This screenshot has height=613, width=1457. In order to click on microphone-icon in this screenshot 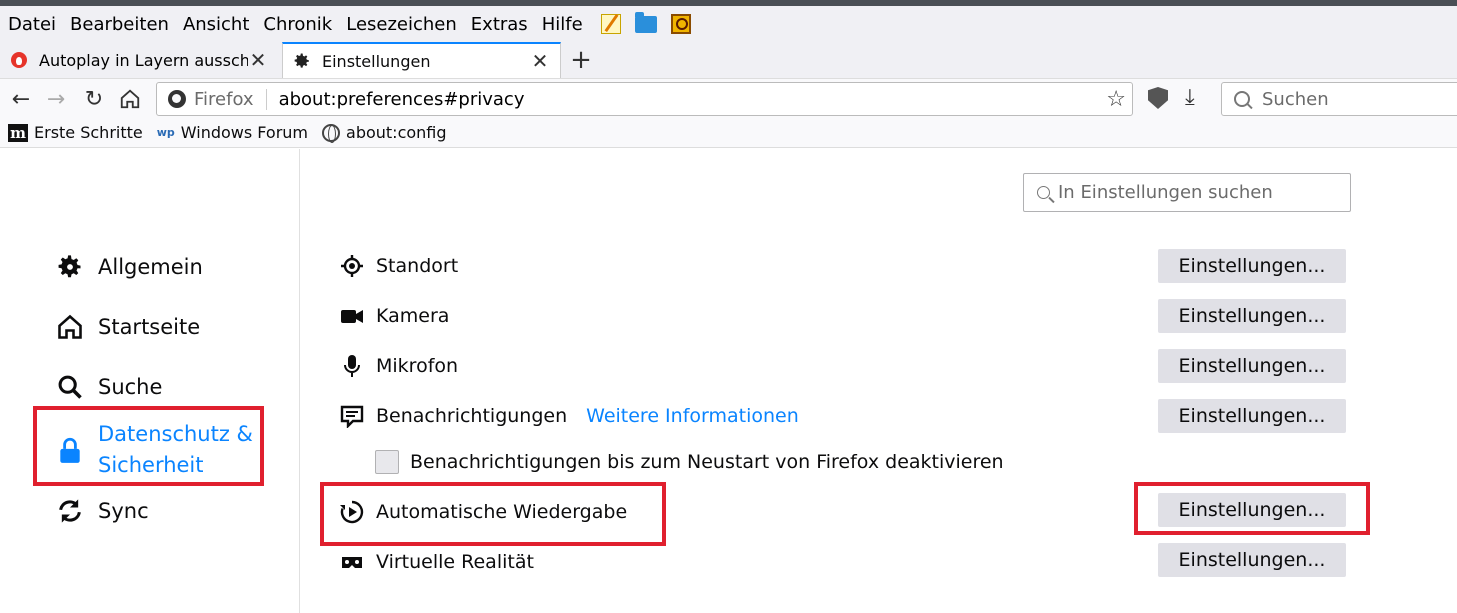, I will do `click(352, 366)`.